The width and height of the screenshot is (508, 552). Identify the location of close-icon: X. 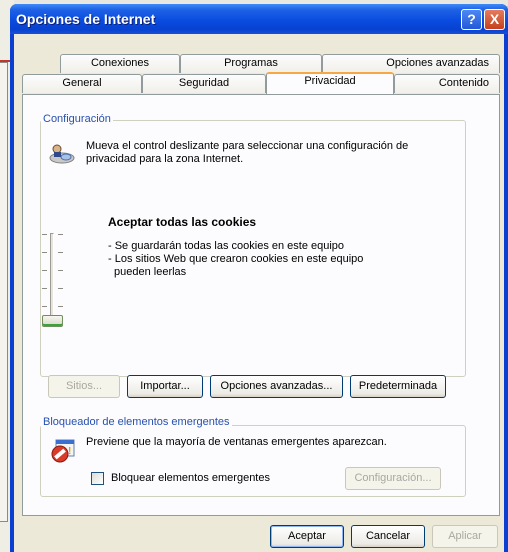
(494, 19).